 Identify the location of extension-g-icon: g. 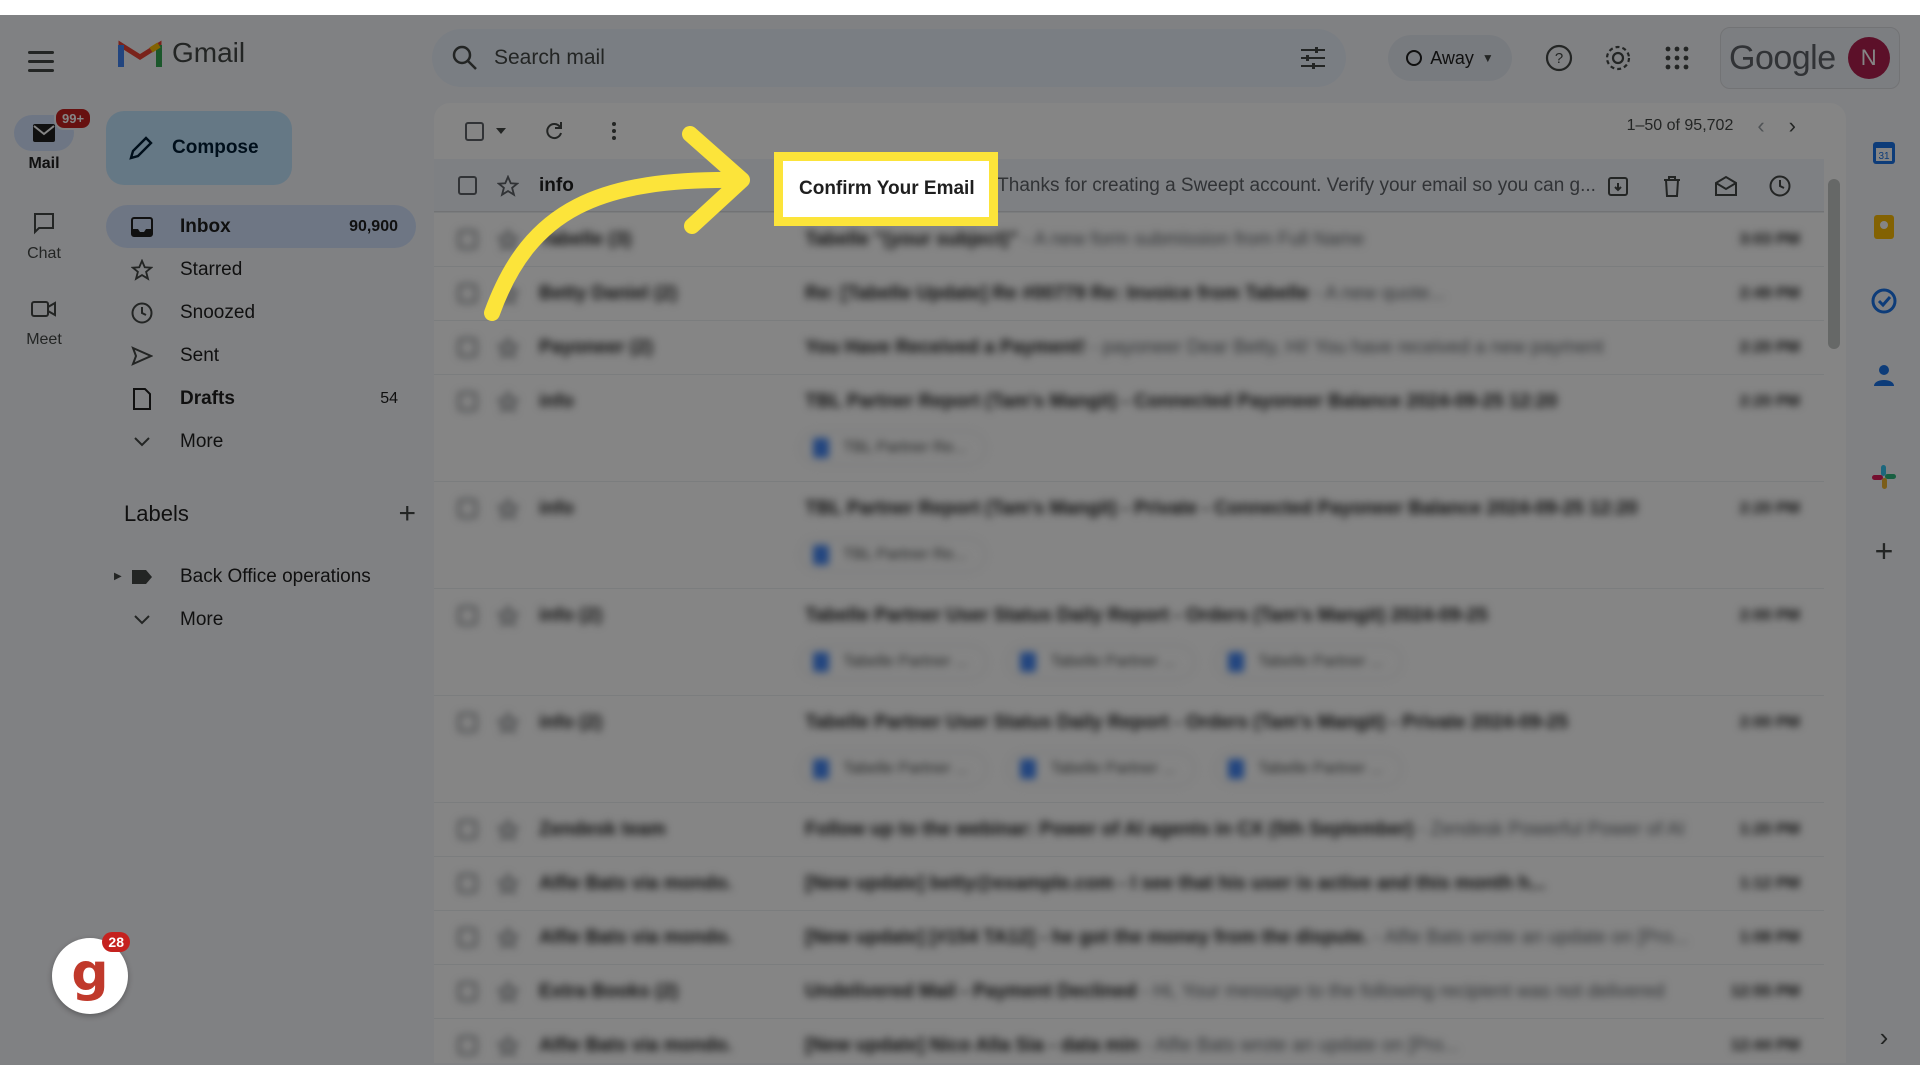
(90, 973).